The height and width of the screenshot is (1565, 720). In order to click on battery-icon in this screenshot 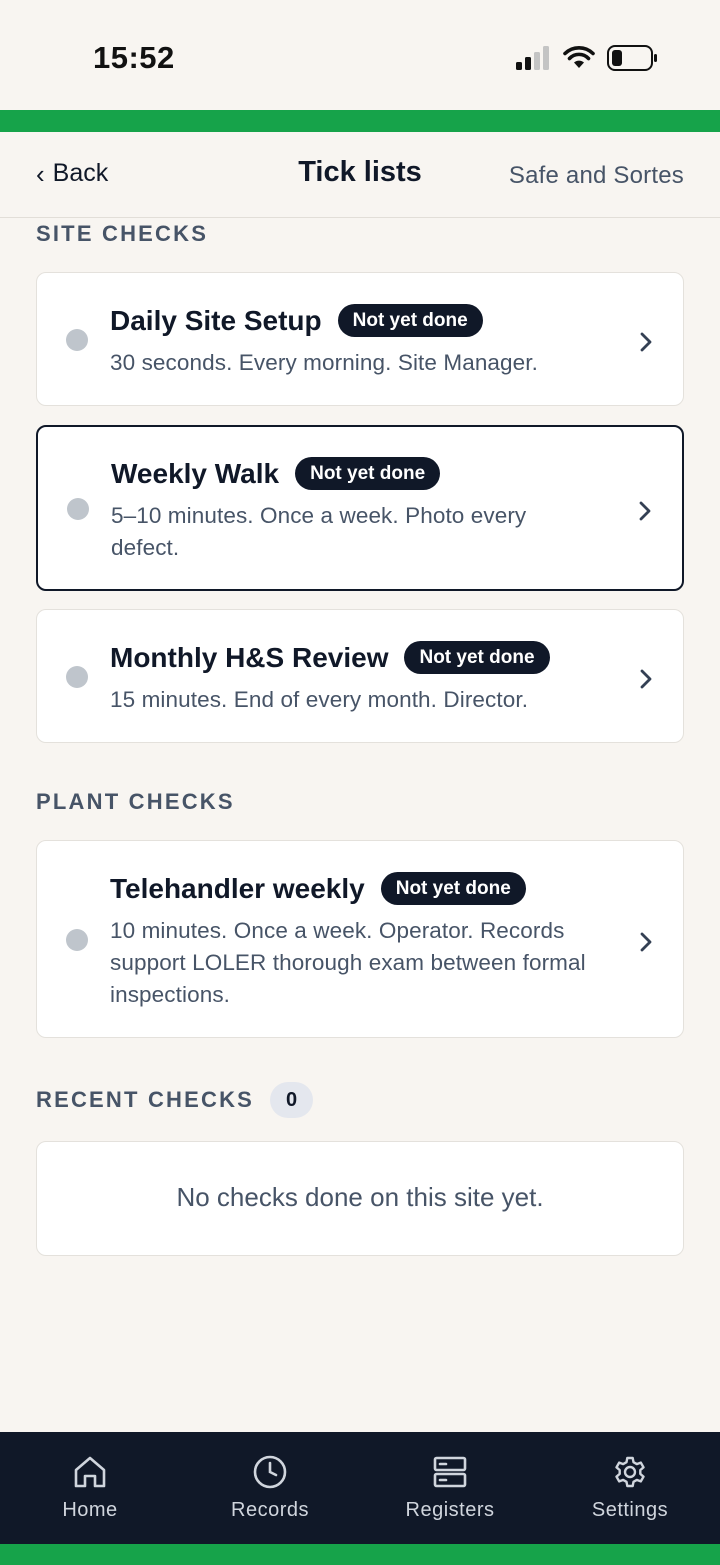, I will do `click(632, 58)`.